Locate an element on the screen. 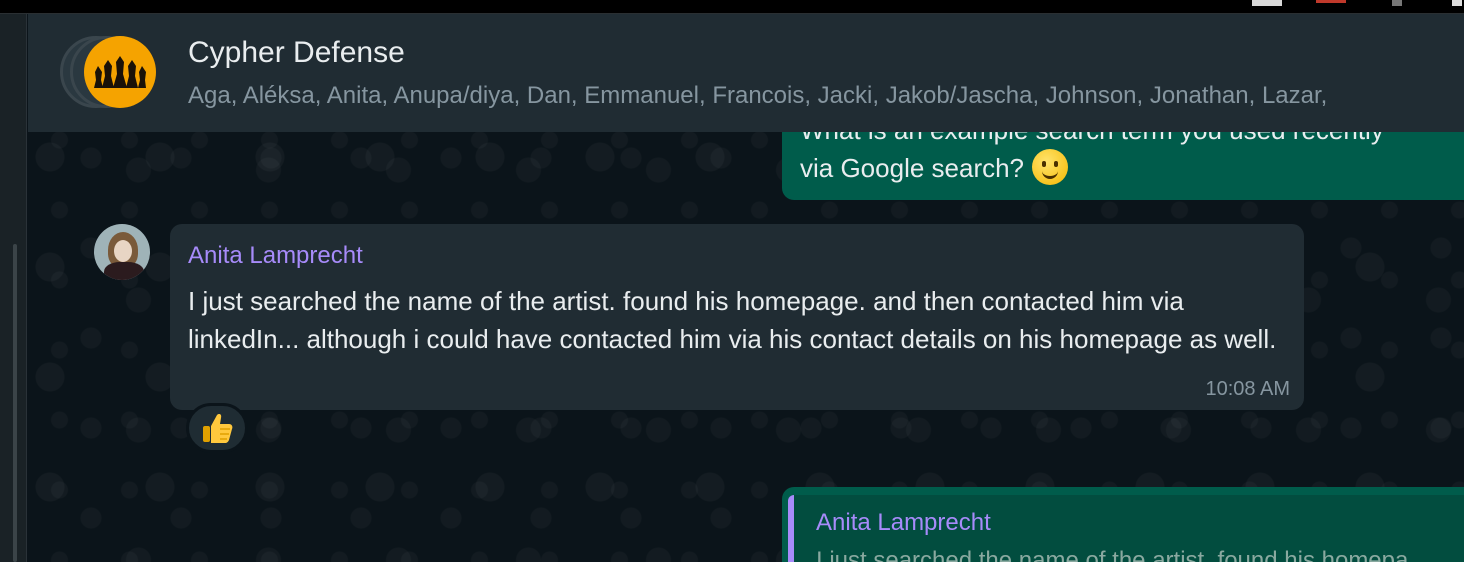 The image size is (1464, 562). avatar-face is located at coordinates (123, 251).